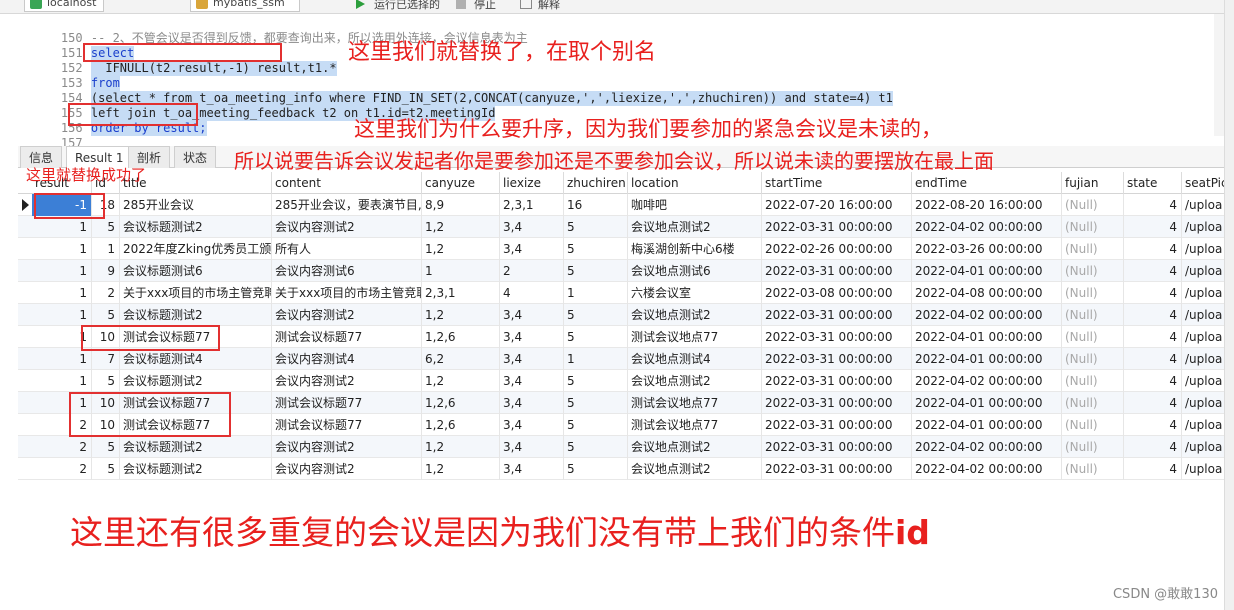 Image resolution: width=1234 pixels, height=610 pixels. What do you see at coordinates (532, 293) in the screenshot?
I see `table-cell-liexize: 4` at bounding box center [532, 293].